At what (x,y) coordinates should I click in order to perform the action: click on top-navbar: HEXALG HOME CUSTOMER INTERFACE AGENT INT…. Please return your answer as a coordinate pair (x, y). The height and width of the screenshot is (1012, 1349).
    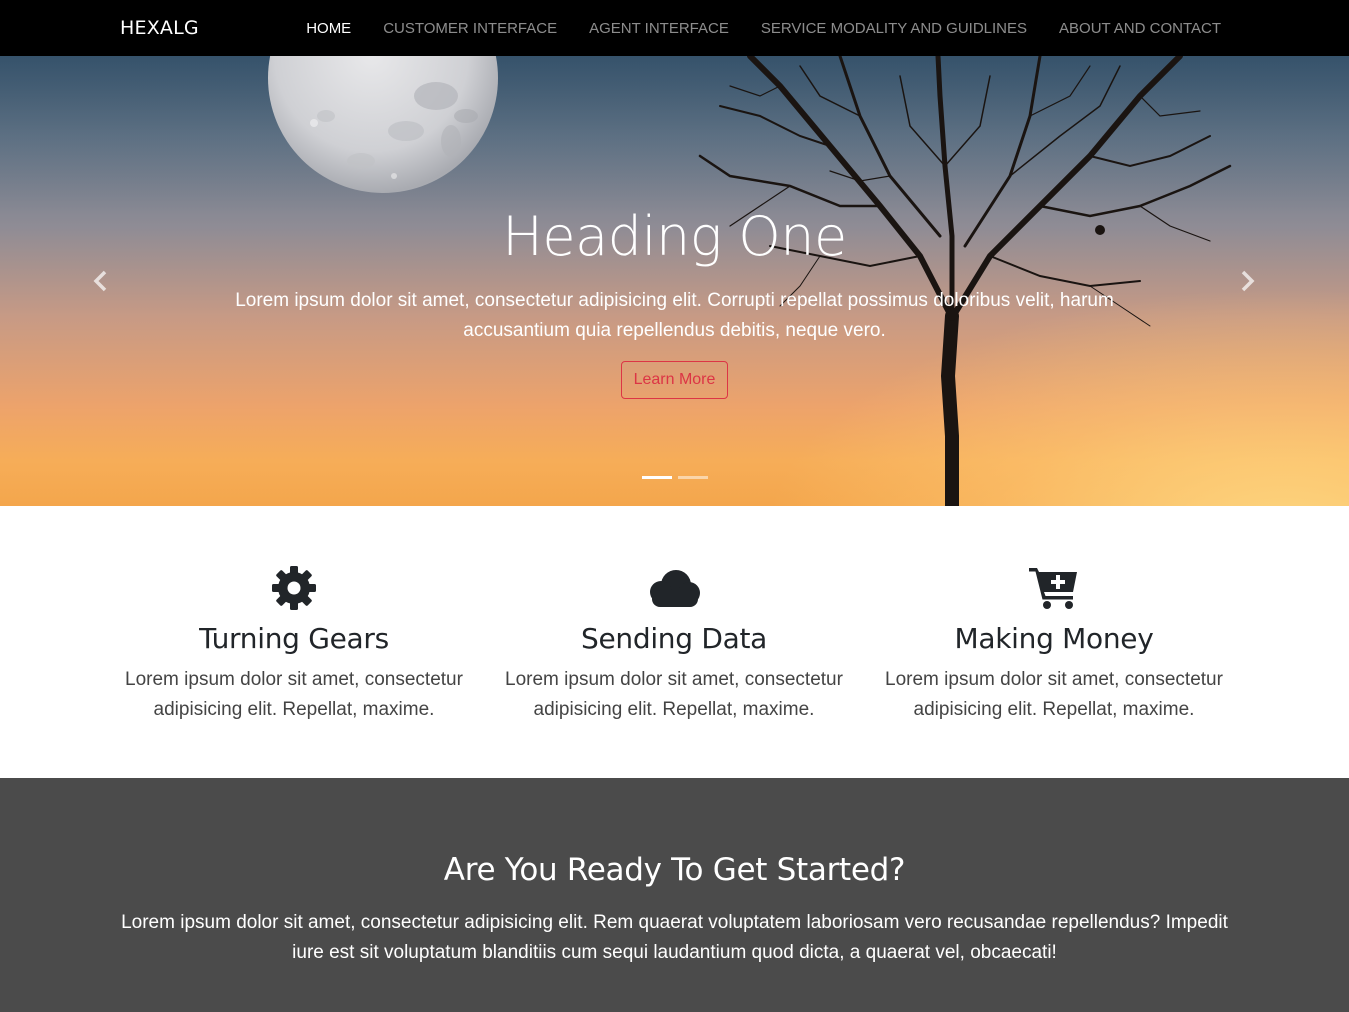
    Looking at the image, I should click on (674, 28).